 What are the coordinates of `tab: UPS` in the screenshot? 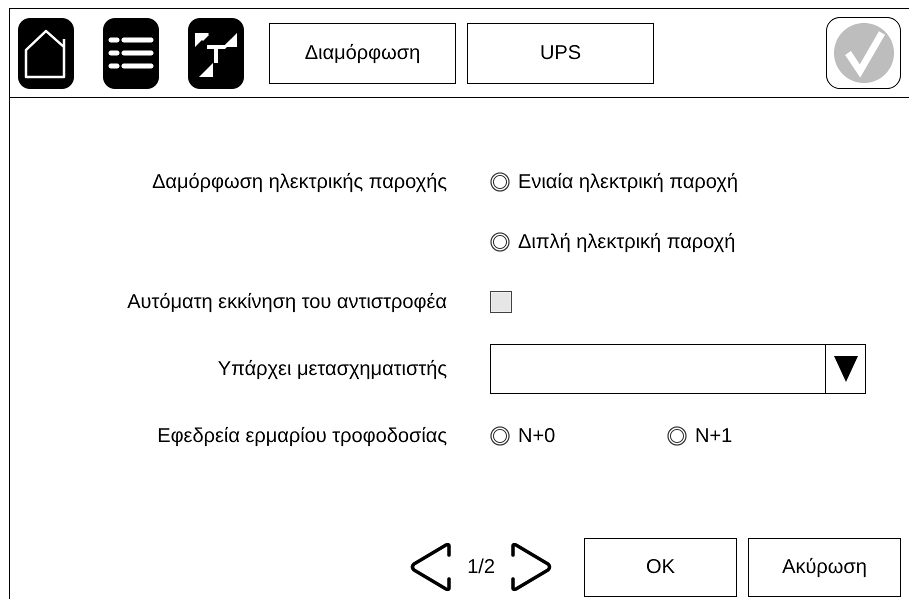 It's located at (560, 53).